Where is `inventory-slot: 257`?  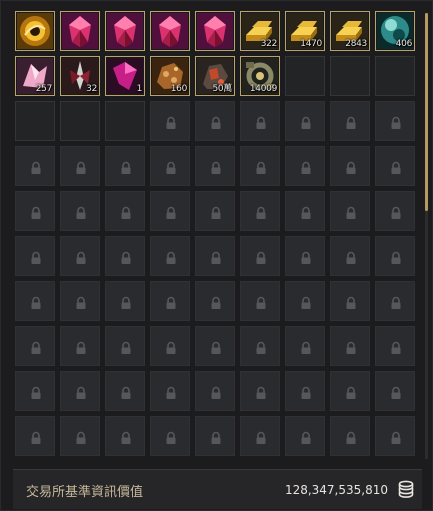
inventory-slot: 257 is located at coordinates (35, 76).